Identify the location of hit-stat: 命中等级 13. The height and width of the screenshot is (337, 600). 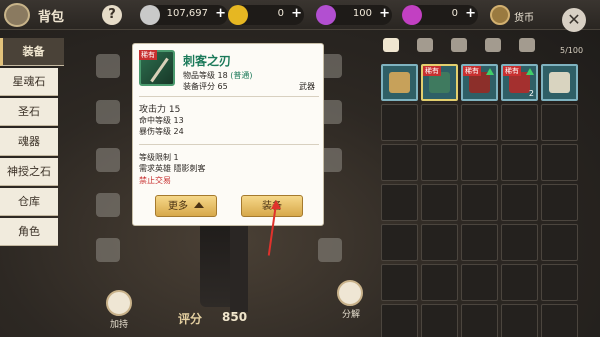
(161, 120).